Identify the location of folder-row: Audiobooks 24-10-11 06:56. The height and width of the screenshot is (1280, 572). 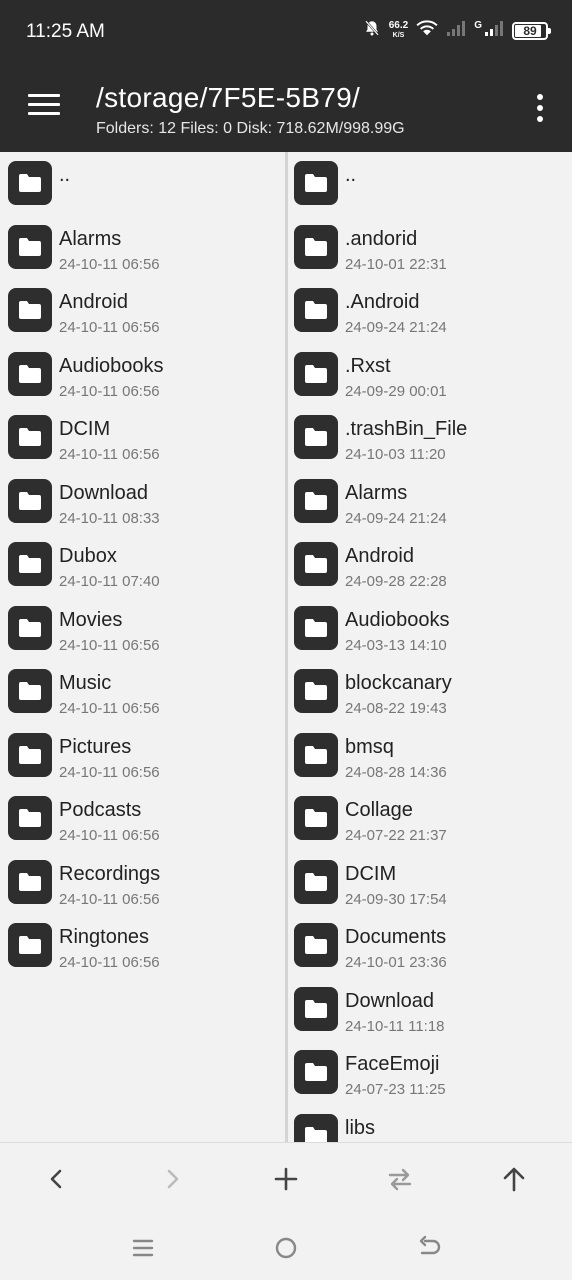
(142, 374).